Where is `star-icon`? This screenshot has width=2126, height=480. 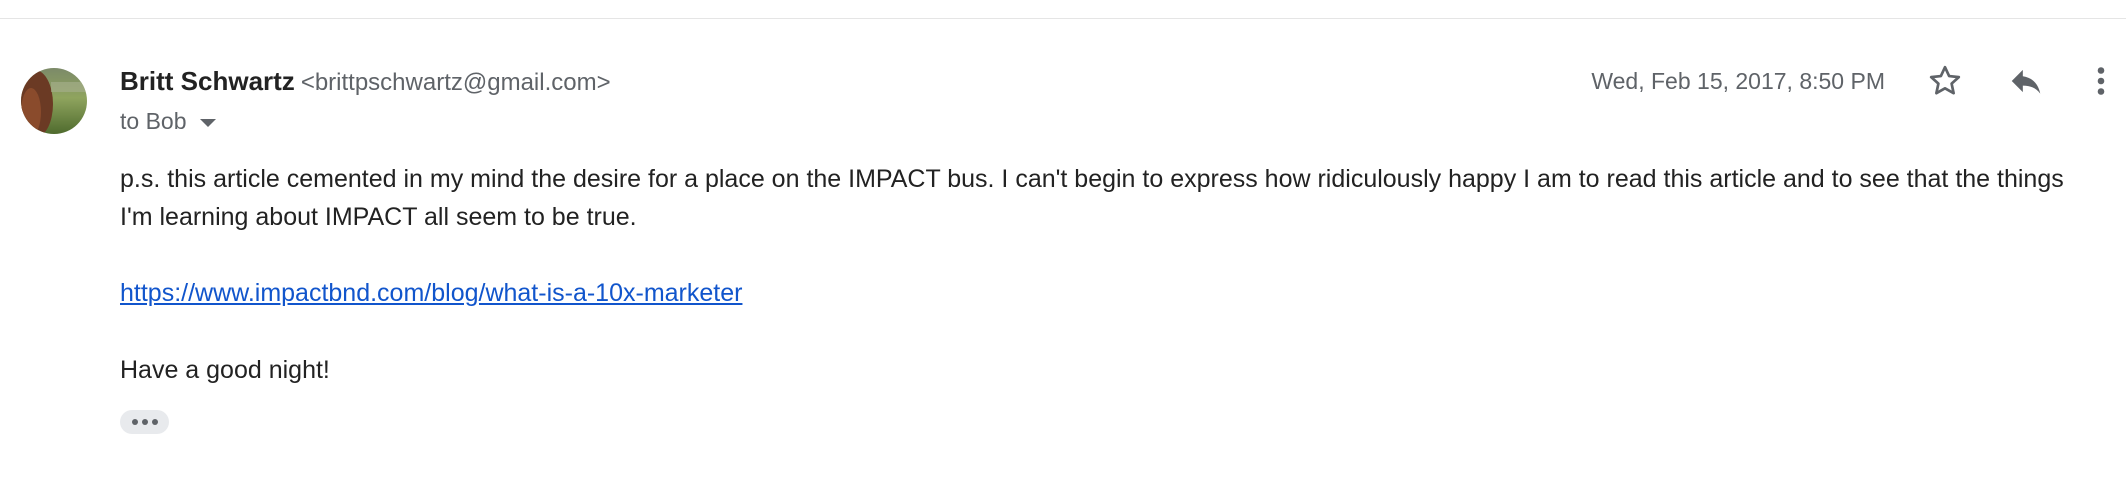 star-icon is located at coordinates (1945, 80).